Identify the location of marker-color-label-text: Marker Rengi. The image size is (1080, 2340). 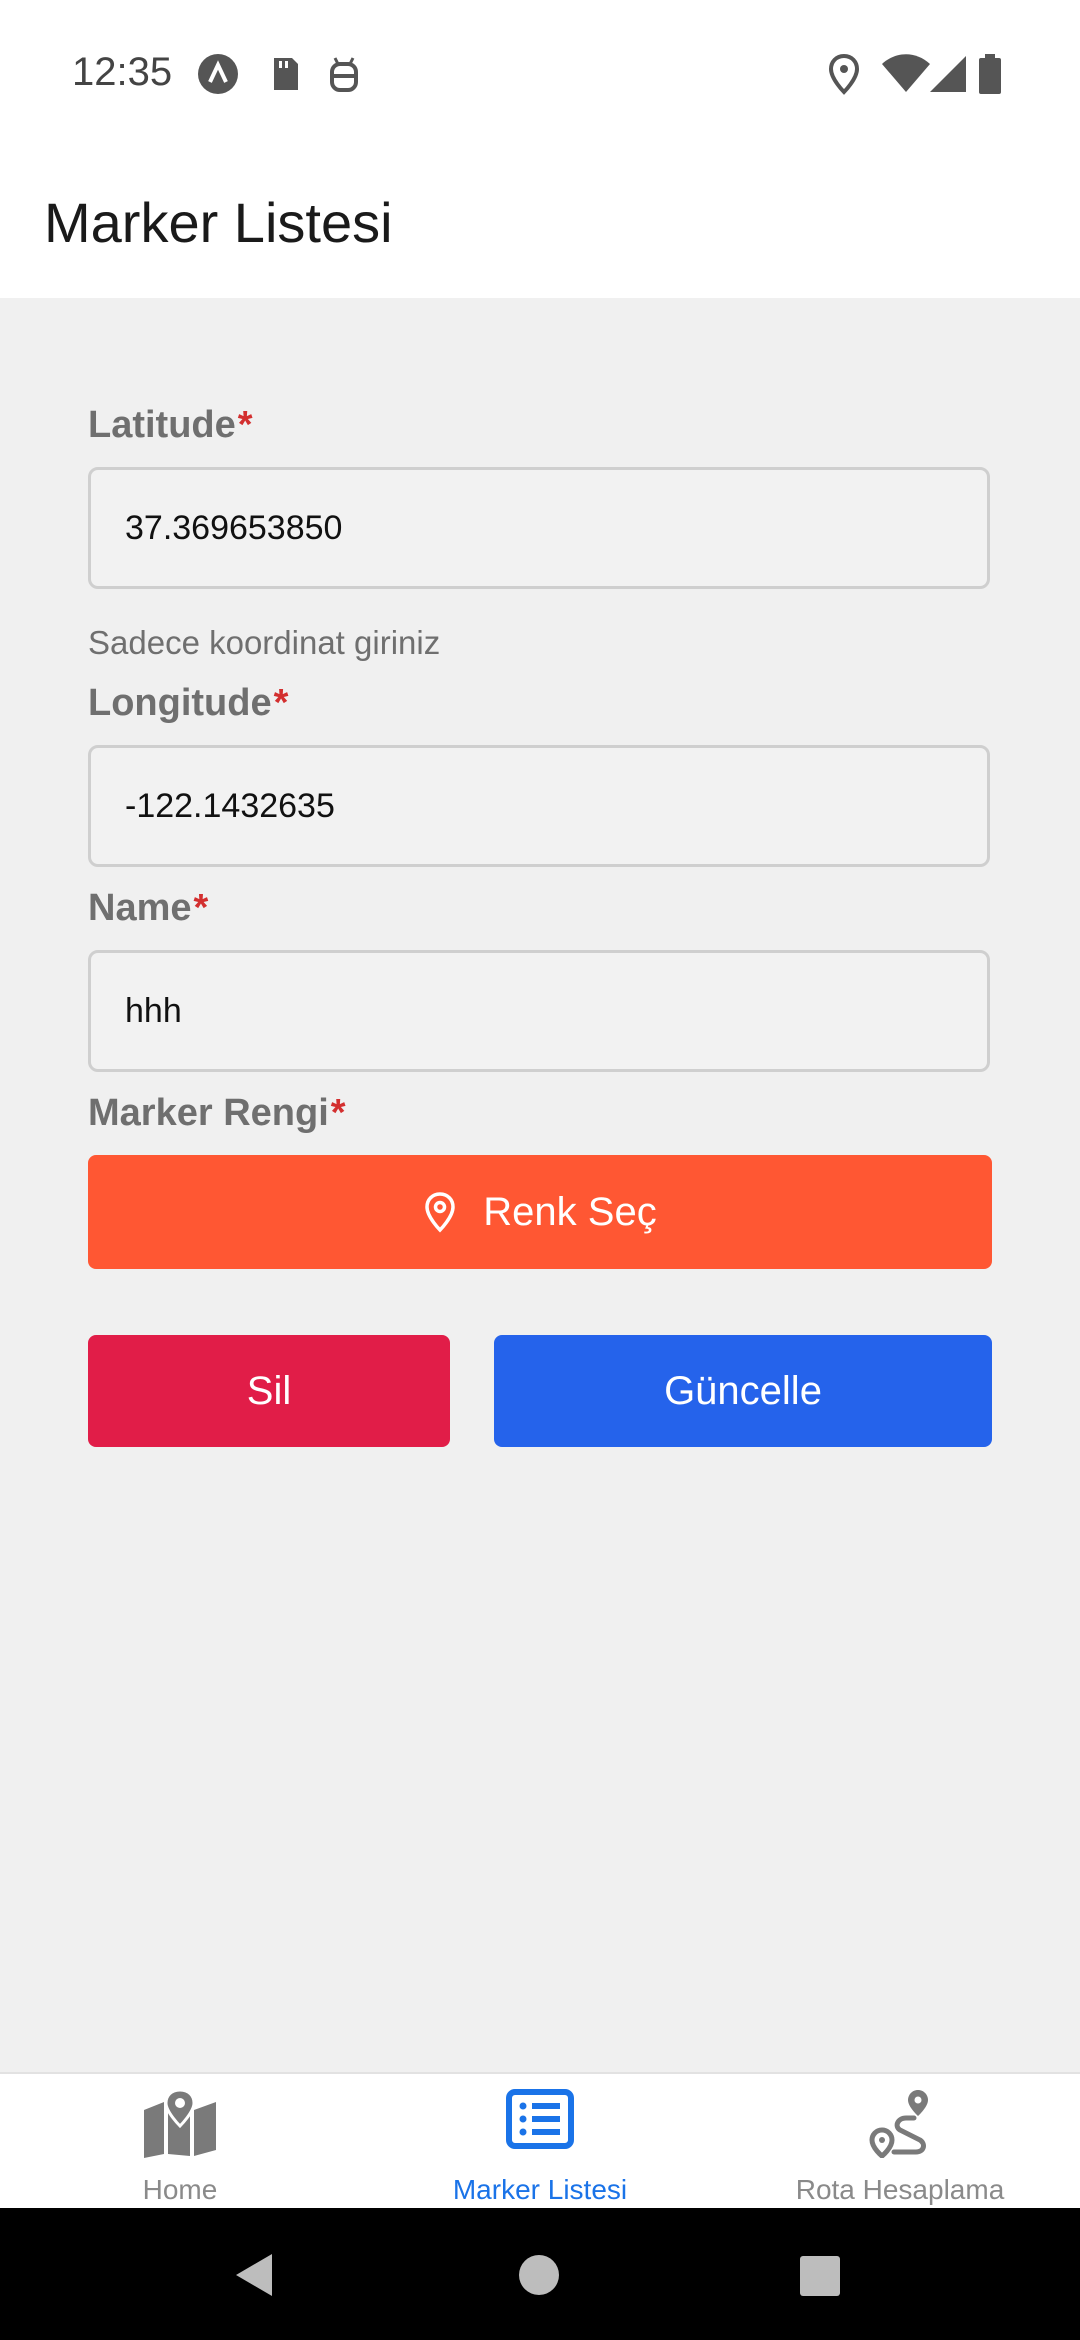
(208, 1113).